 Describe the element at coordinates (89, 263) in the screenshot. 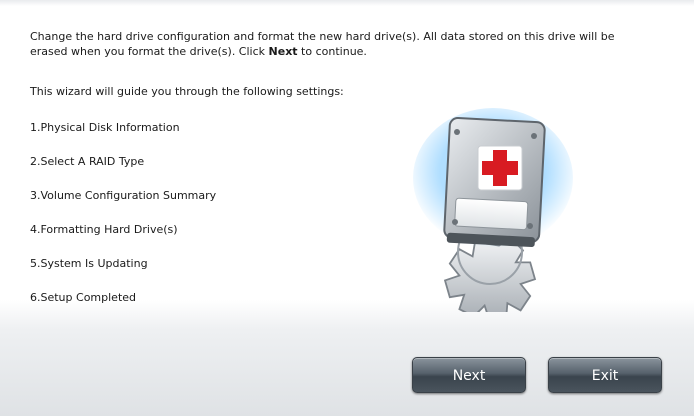

I see `step-item: 5.System Is Updating` at that location.